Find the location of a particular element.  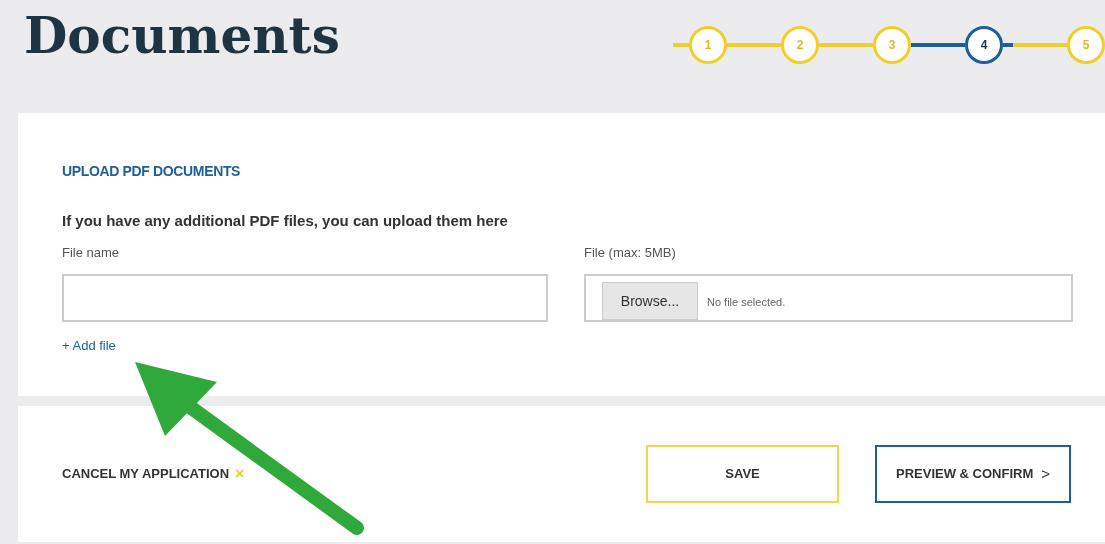

section-heading: UPLOAD PDF DOCUMENTS is located at coordinates (152, 171).